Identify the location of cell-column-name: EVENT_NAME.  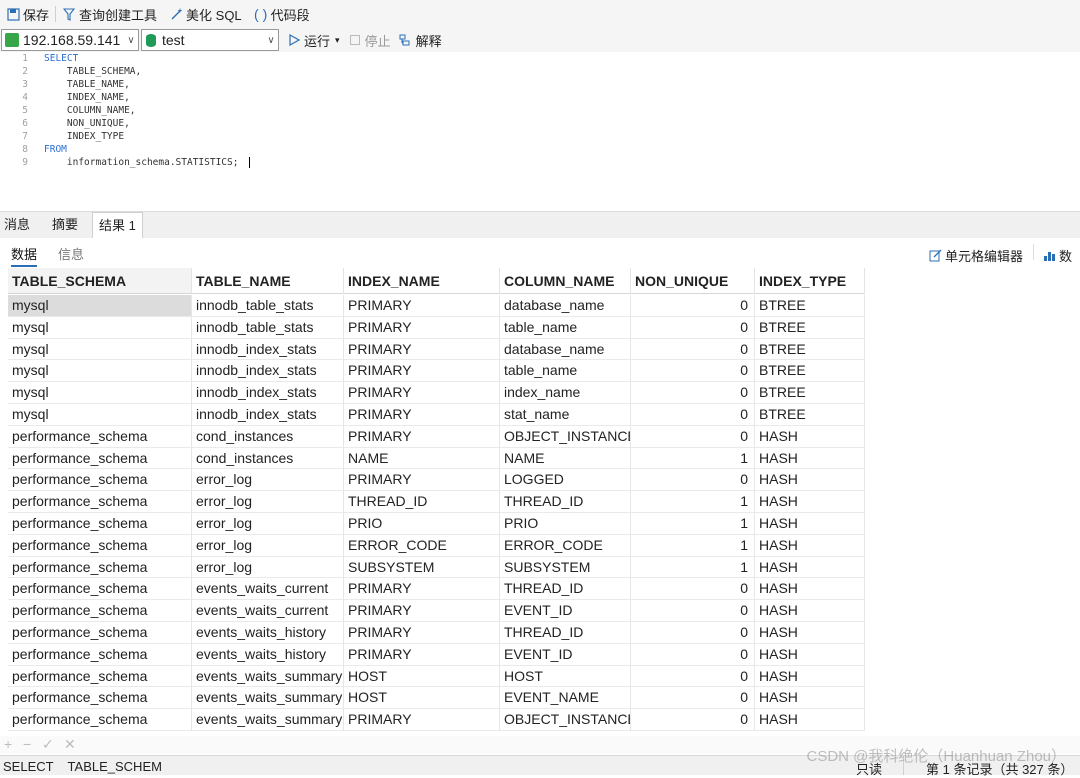
(565, 698).